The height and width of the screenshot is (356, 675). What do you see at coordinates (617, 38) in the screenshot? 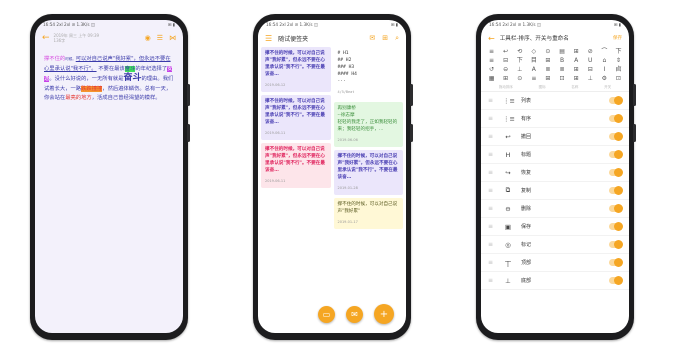
I see `save-button: 保存` at bounding box center [617, 38].